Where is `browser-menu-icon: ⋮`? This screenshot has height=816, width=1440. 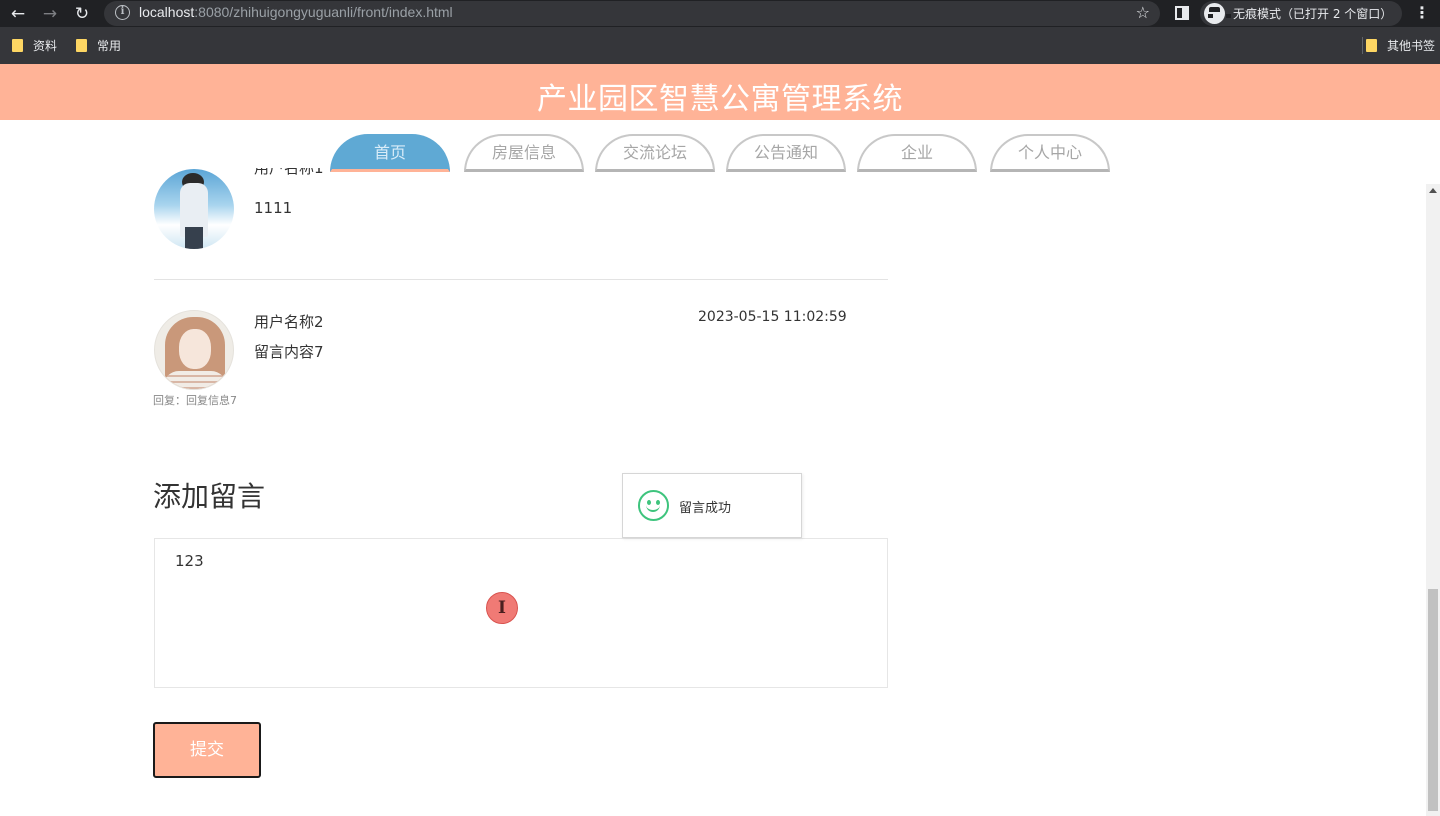
browser-menu-icon: ⋮ is located at coordinates (1422, 12).